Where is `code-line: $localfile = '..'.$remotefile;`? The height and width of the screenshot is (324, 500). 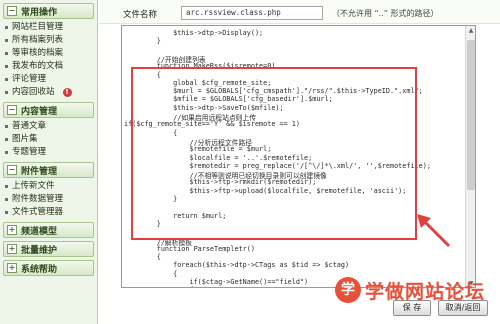
code-line: $localfile = '..'.$remotefile; is located at coordinates (218, 157).